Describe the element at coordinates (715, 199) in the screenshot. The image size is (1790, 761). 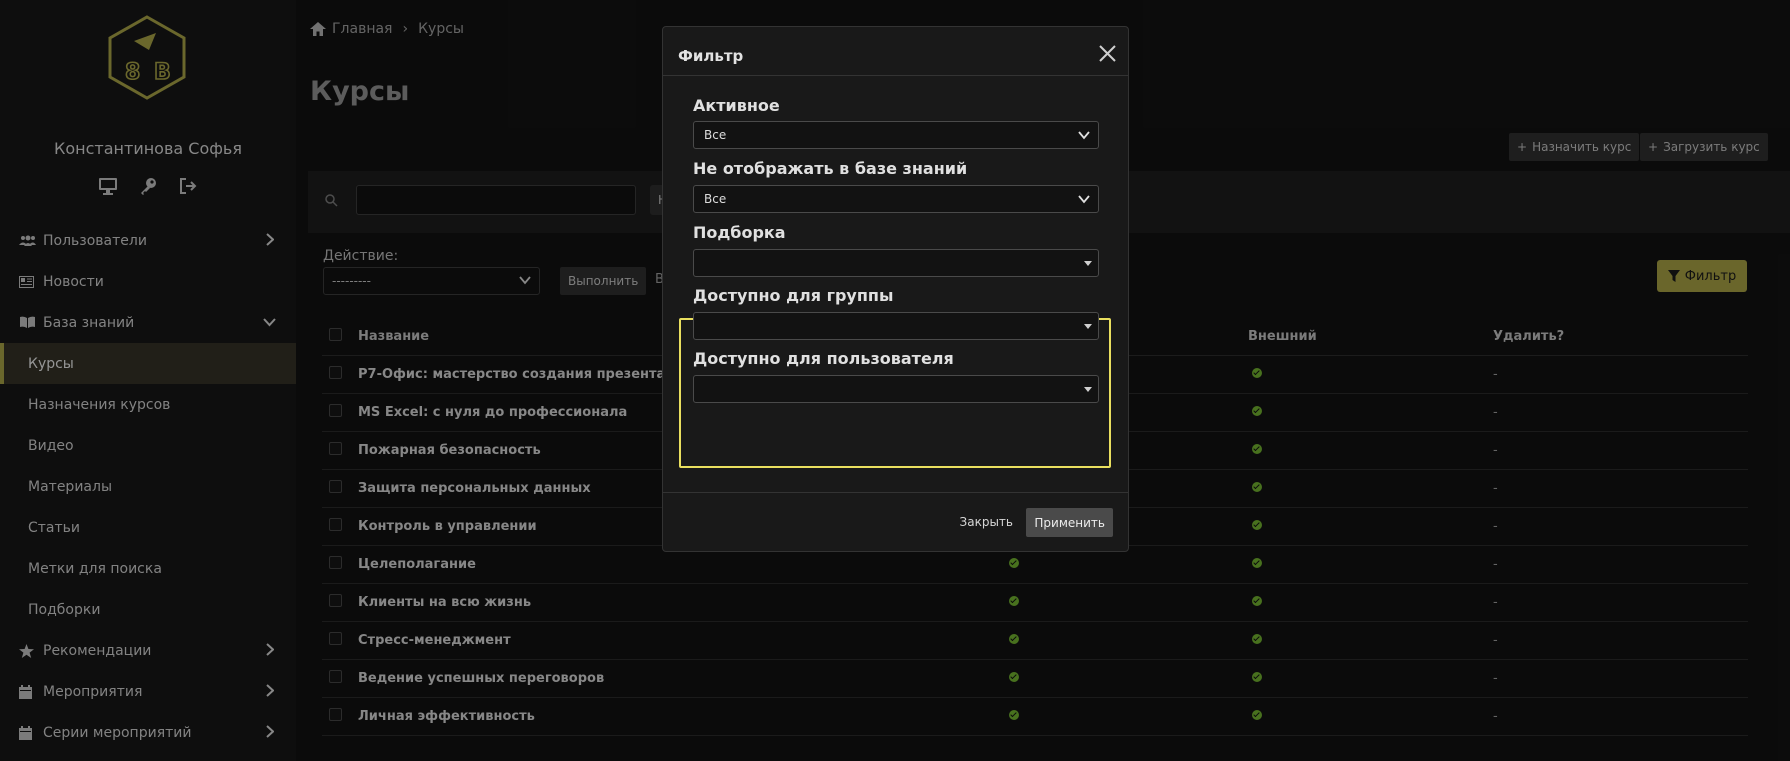
I see `filter-hide-kb-value: Все` at that location.